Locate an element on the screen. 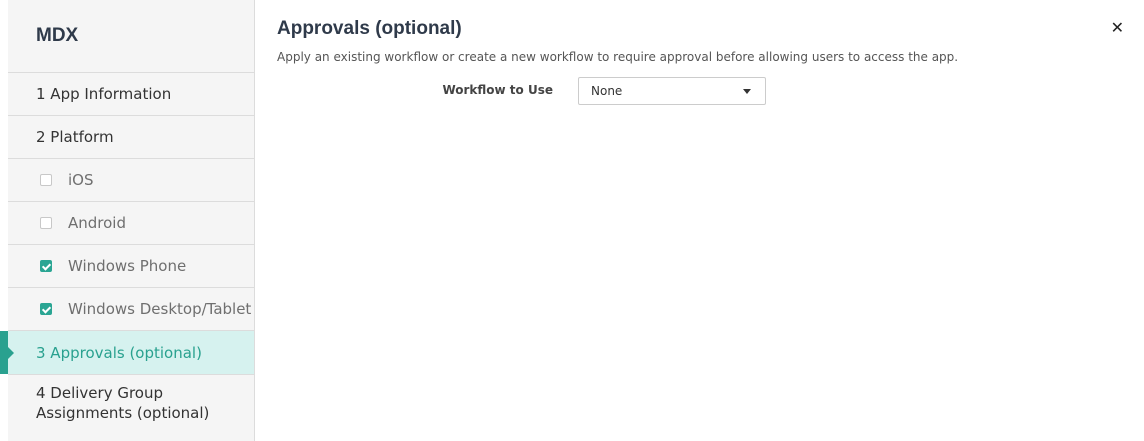  sidebar-item-label: iOS is located at coordinates (81, 180).